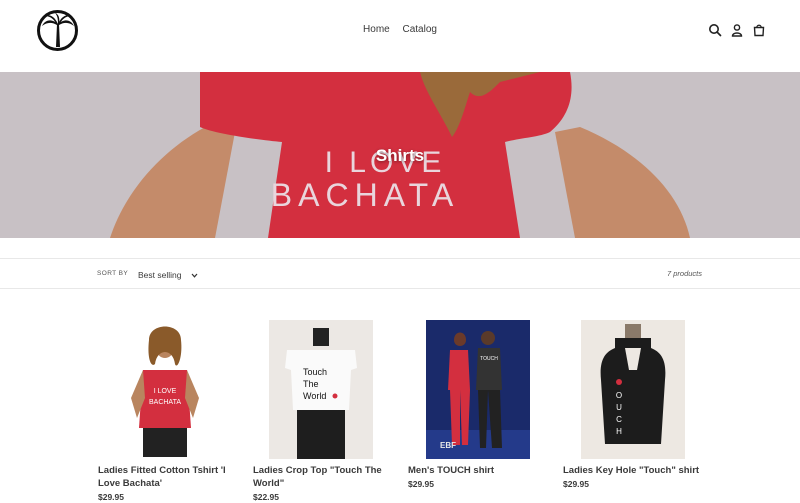 This screenshot has height=503, width=800. Describe the element at coordinates (400, 273) in the screenshot. I see `sort-bar: SORT BY Best selling 7 products` at that location.